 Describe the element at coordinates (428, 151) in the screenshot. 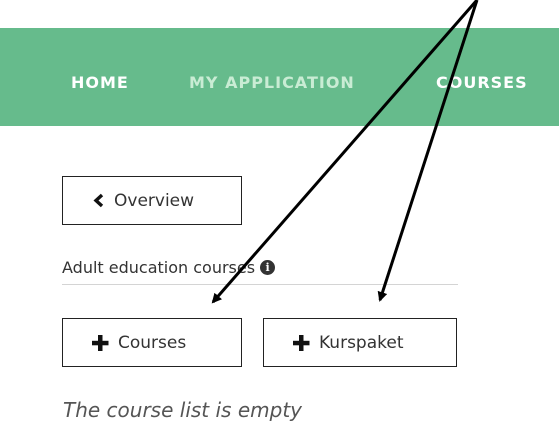

I see `annotation-arrow` at that location.